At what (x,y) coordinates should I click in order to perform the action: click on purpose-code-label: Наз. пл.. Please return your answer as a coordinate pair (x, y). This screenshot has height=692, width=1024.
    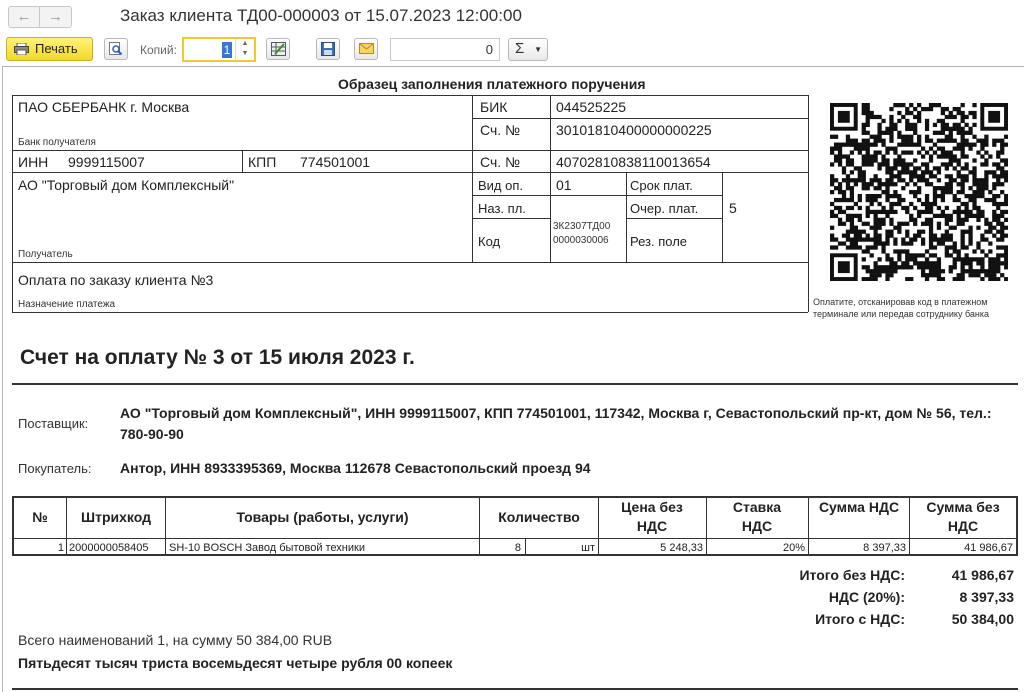
    Looking at the image, I should click on (502, 208).